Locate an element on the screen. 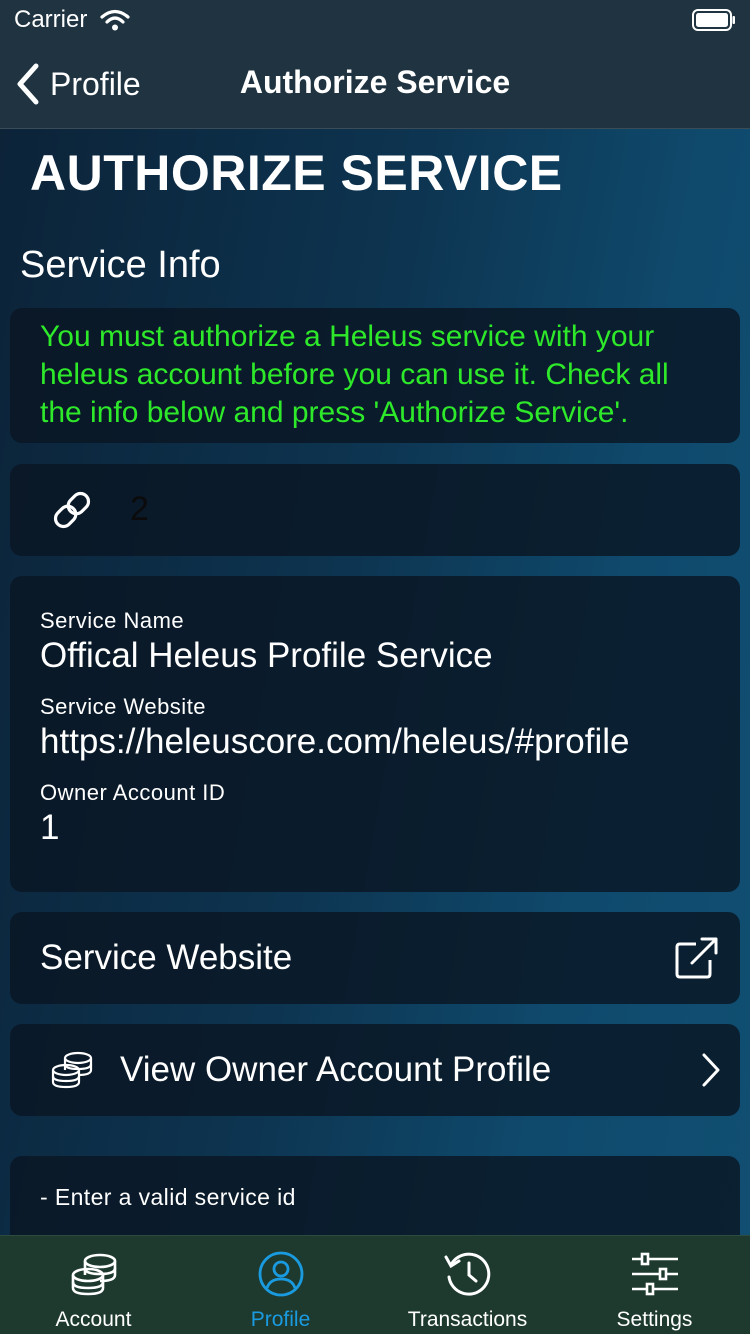 The height and width of the screenshot is (1334, 750). view-owner-profile-label: View Owner Account Profile is located at coordinates (336, 1069).